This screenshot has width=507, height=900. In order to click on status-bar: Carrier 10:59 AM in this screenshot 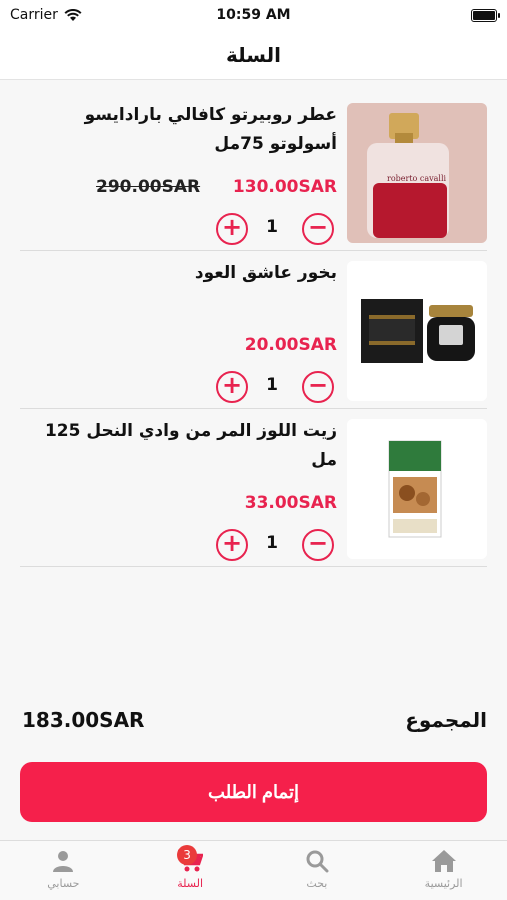, I will do `click(253, 15)`.